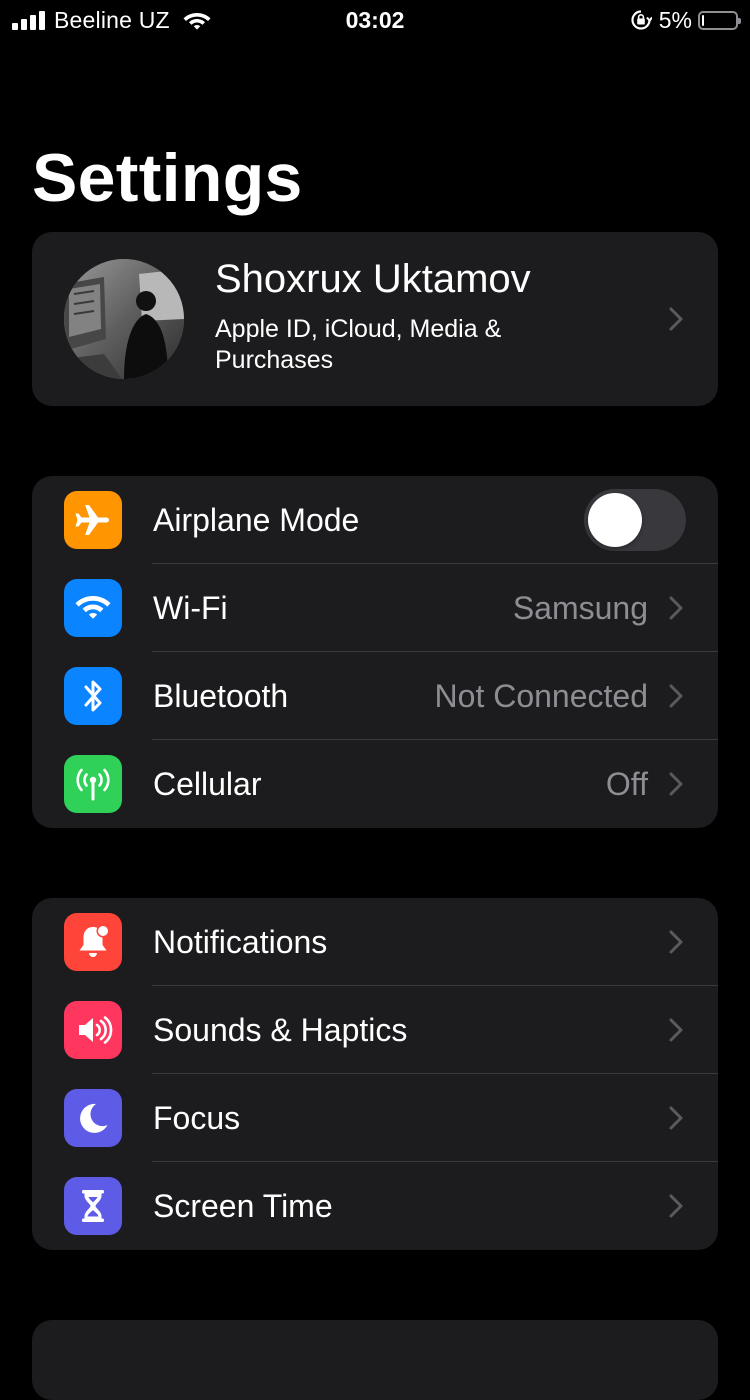 The height and width of the screenshot is (1400, 750). What do you see at coordinates (626, 784) in the screenshot?
I see `cellular-value: Off` at bounding box center [626, 784].